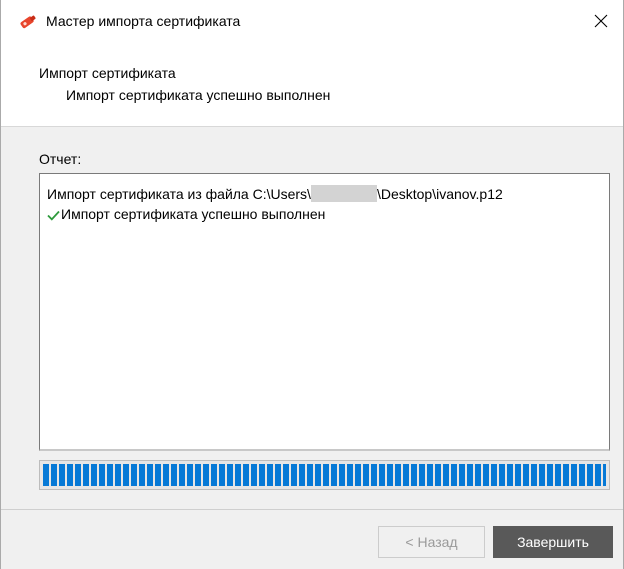 The height and width of the screenshot is (569, 624). I want to click on report-line-source-prefix: Импорт сертификата из файла C:\Users\, so click(179, 194).